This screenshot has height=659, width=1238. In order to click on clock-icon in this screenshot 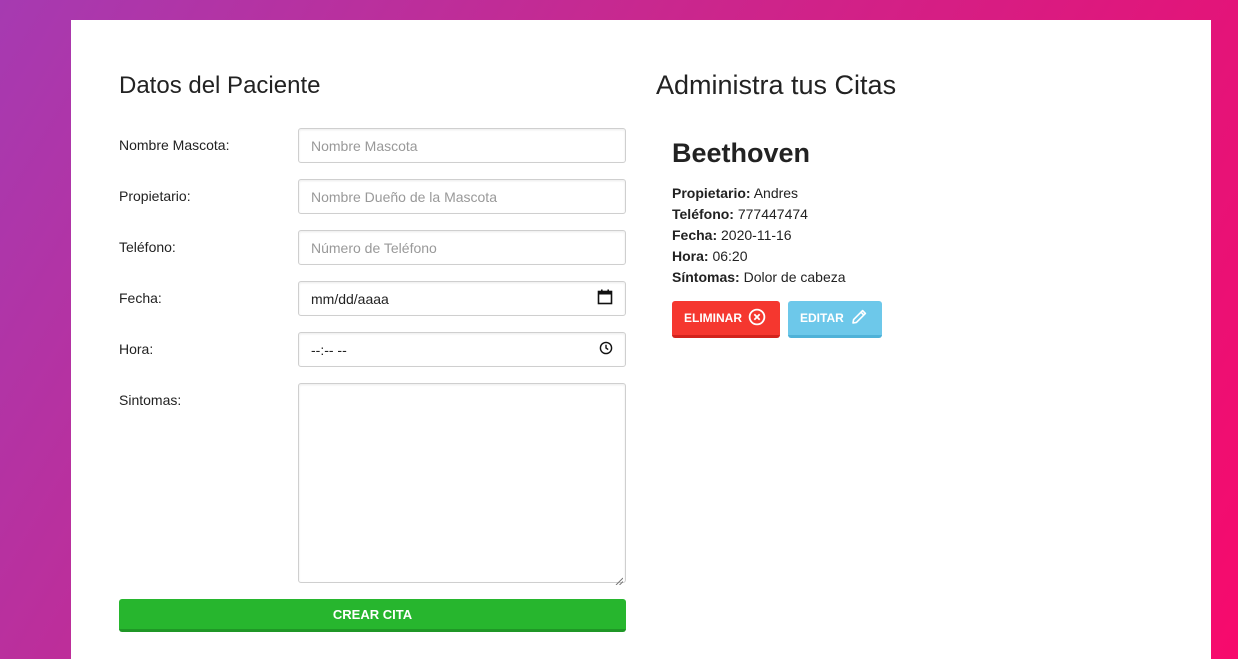, I will do `click(606, 349)`.